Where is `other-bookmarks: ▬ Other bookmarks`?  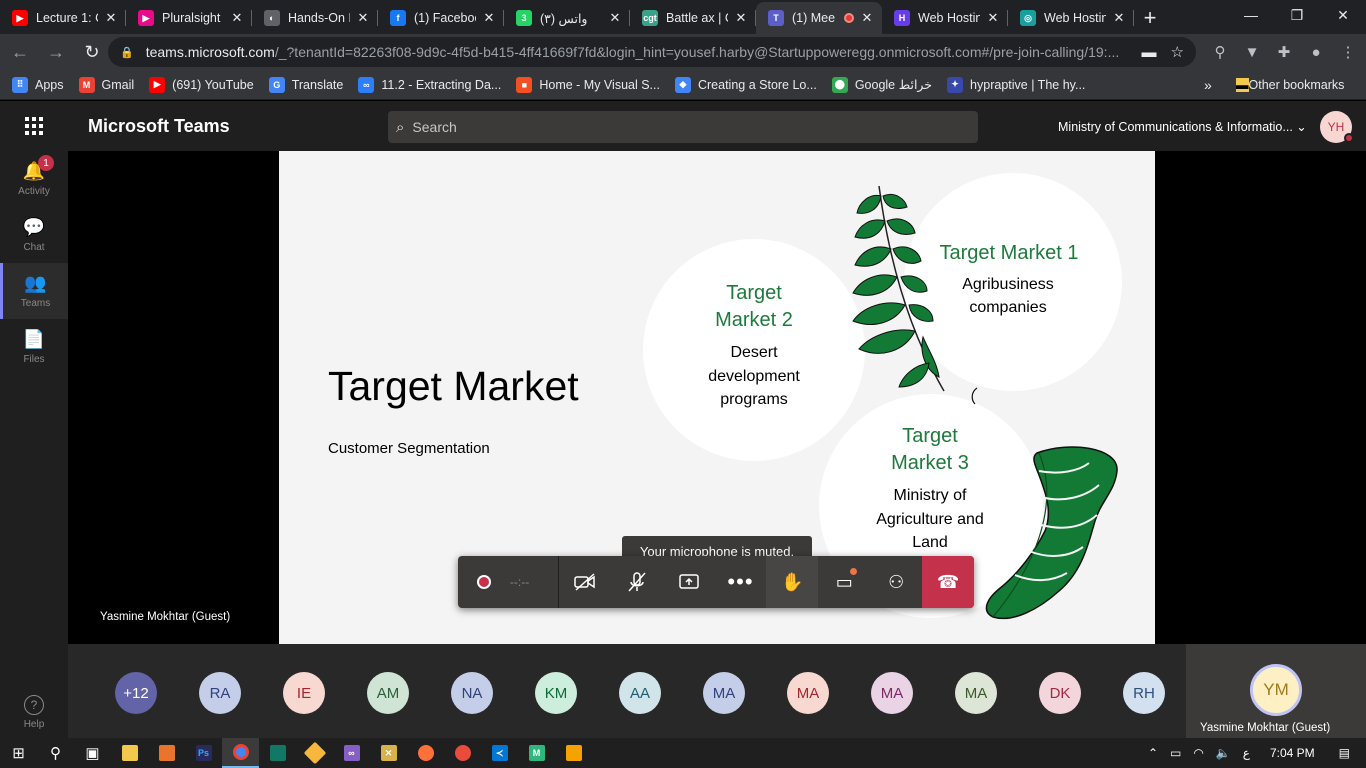
other-bookmarks: ▬ Other bookmarks is located at coordinates (1290, 84).